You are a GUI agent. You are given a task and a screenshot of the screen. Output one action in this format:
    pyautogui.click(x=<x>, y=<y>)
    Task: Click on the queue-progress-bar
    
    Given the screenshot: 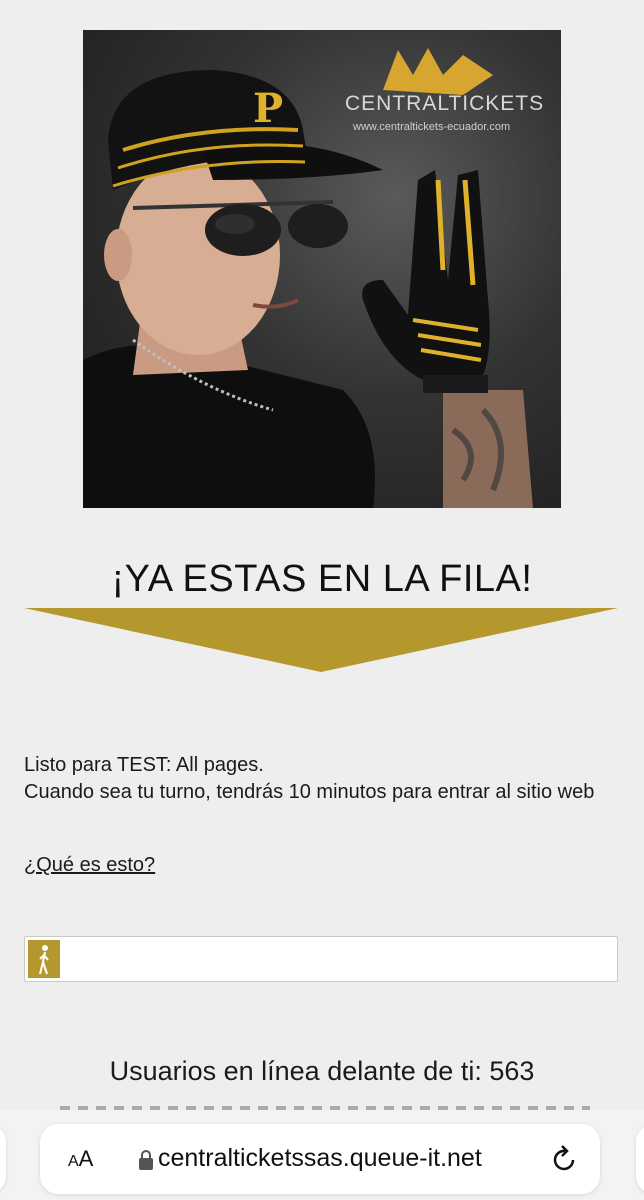 What is the action you would take?
    pyautogui.click(x=321, y=959)
    